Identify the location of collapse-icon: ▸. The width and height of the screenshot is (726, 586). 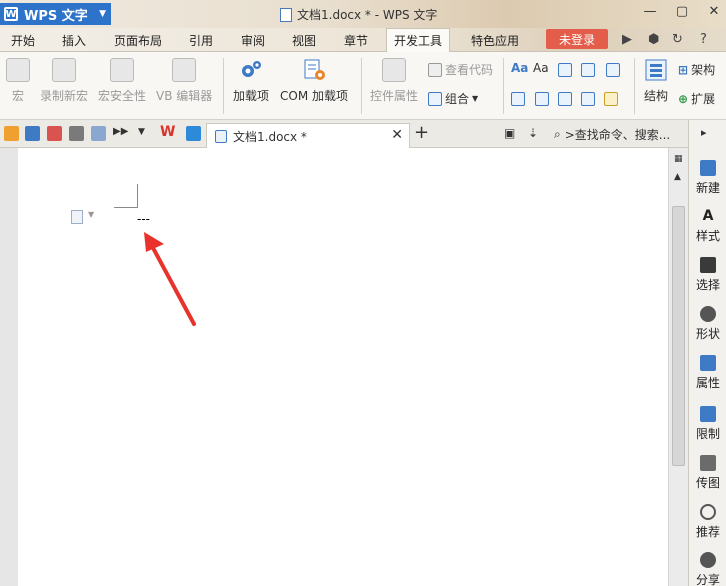
(704, 132).